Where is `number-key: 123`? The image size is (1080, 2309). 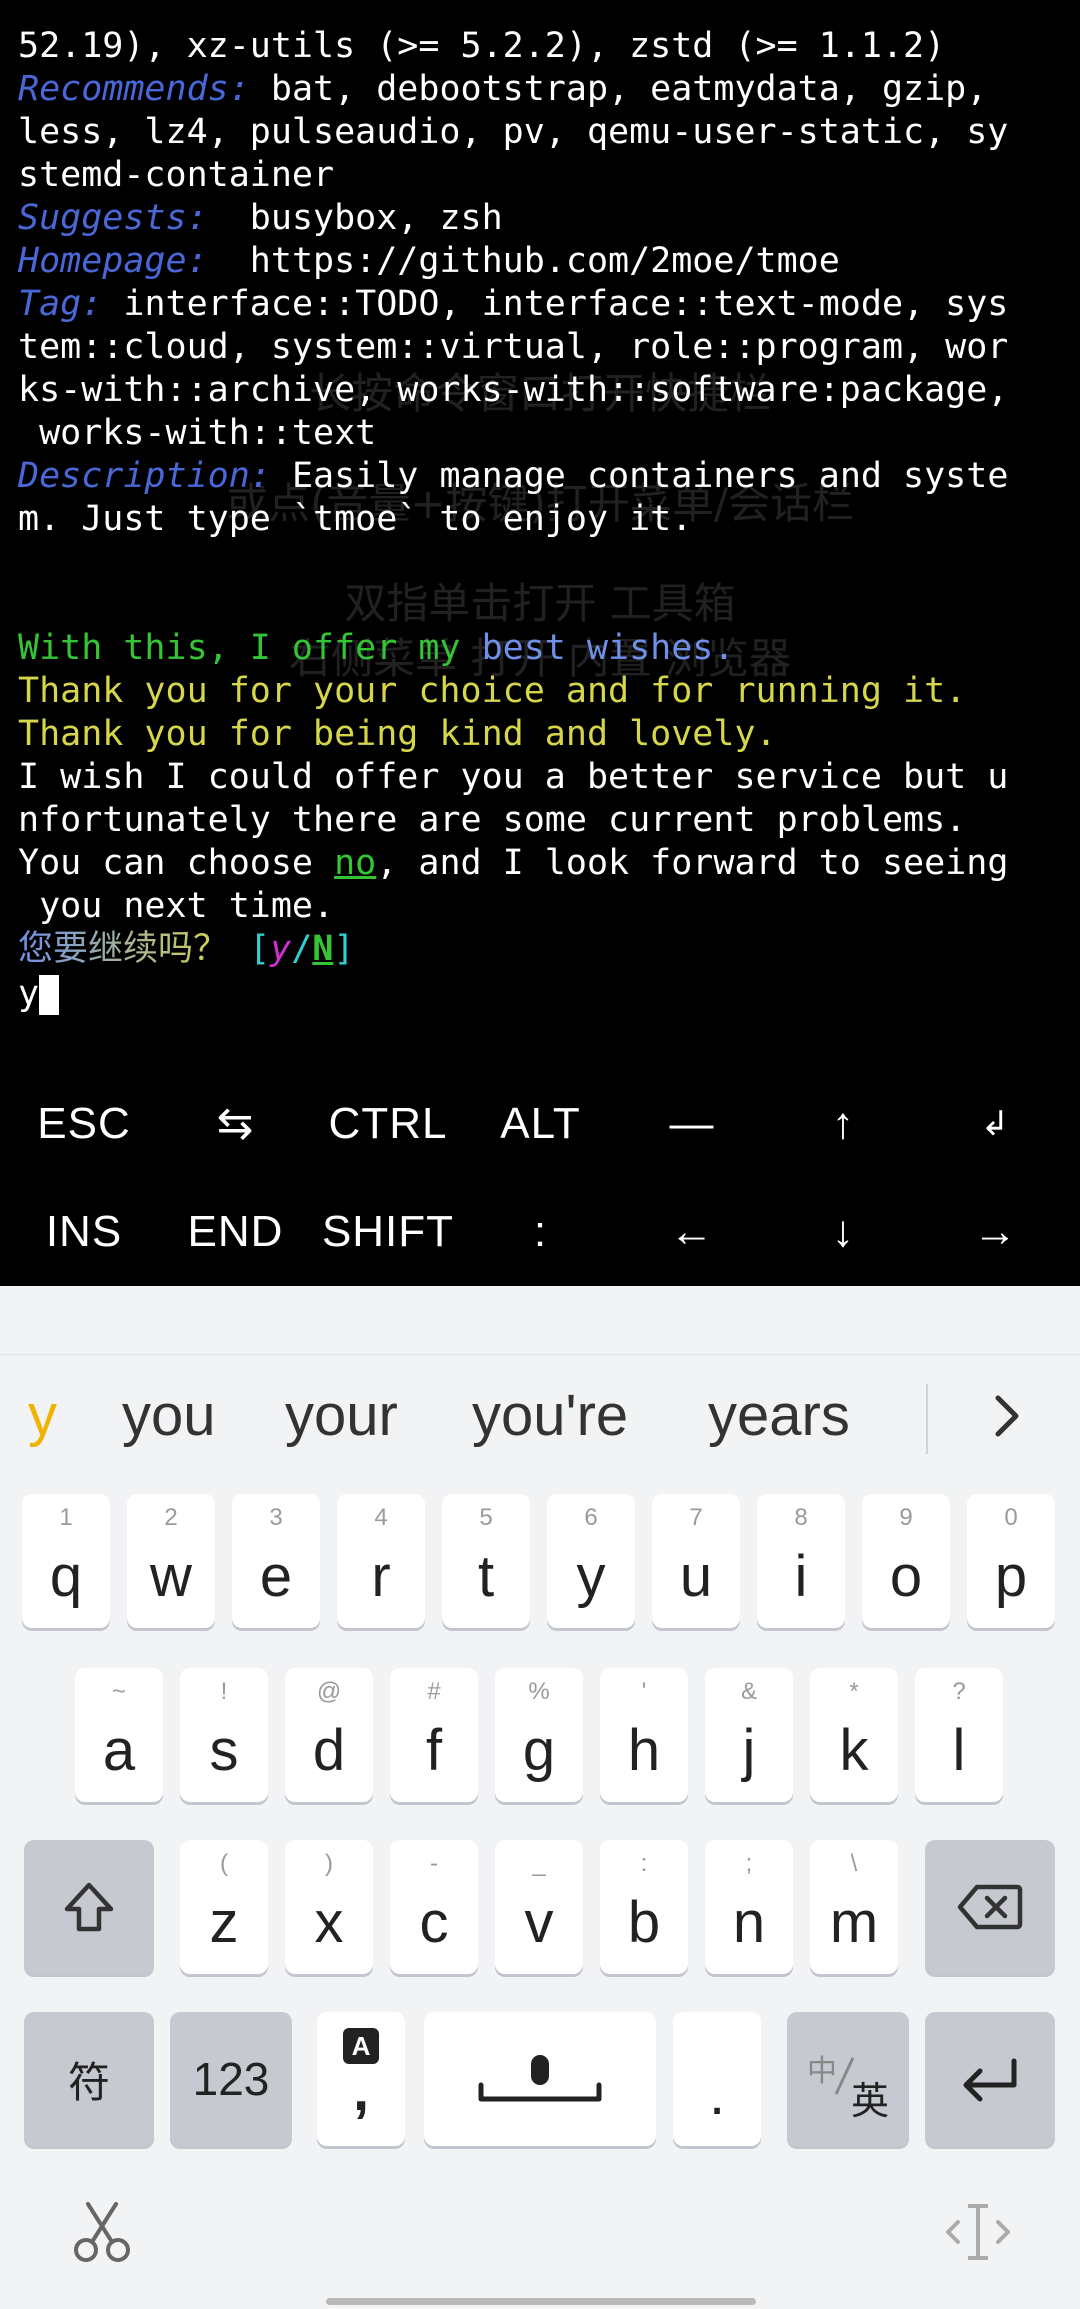 number-key: 123 is located at coordinates (231, 2079).